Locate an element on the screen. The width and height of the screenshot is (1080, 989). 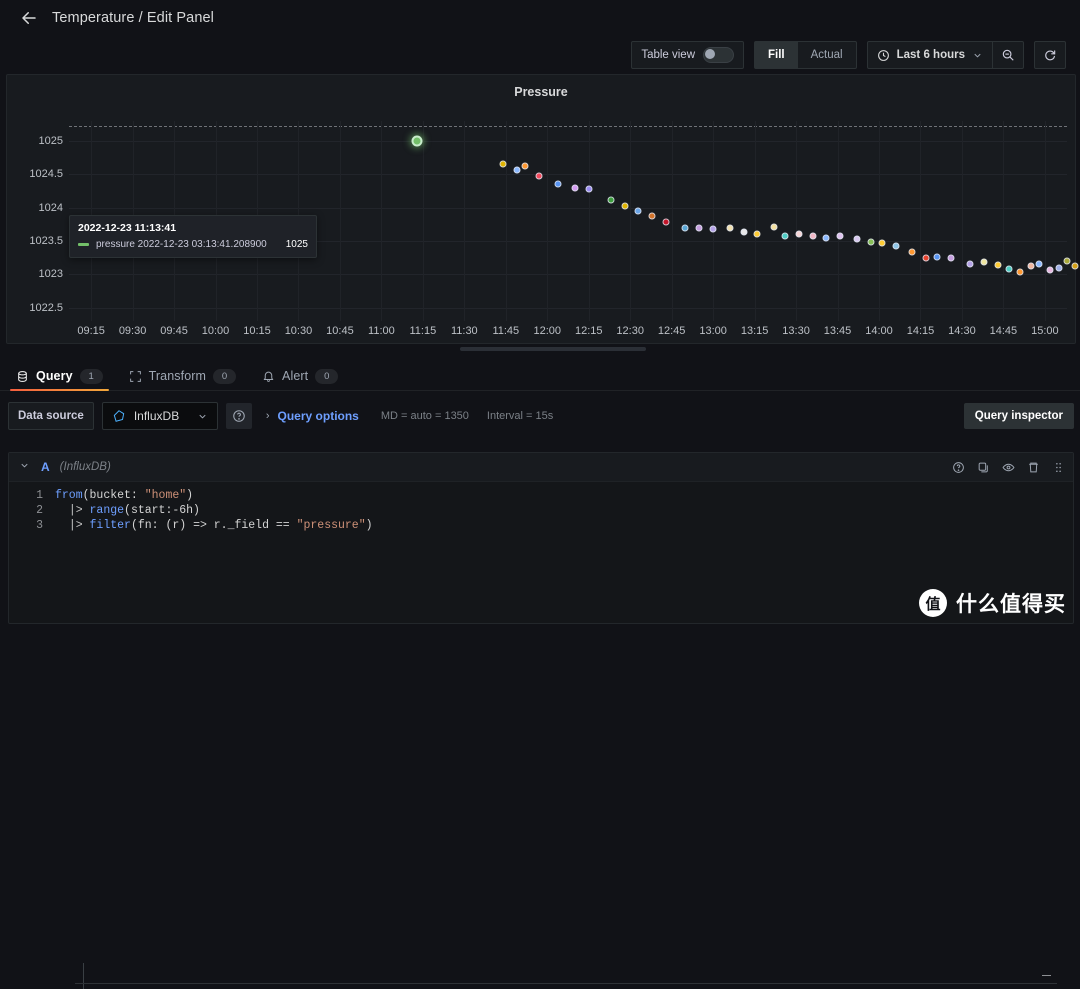
back-button is located at coordinates (29, 18).